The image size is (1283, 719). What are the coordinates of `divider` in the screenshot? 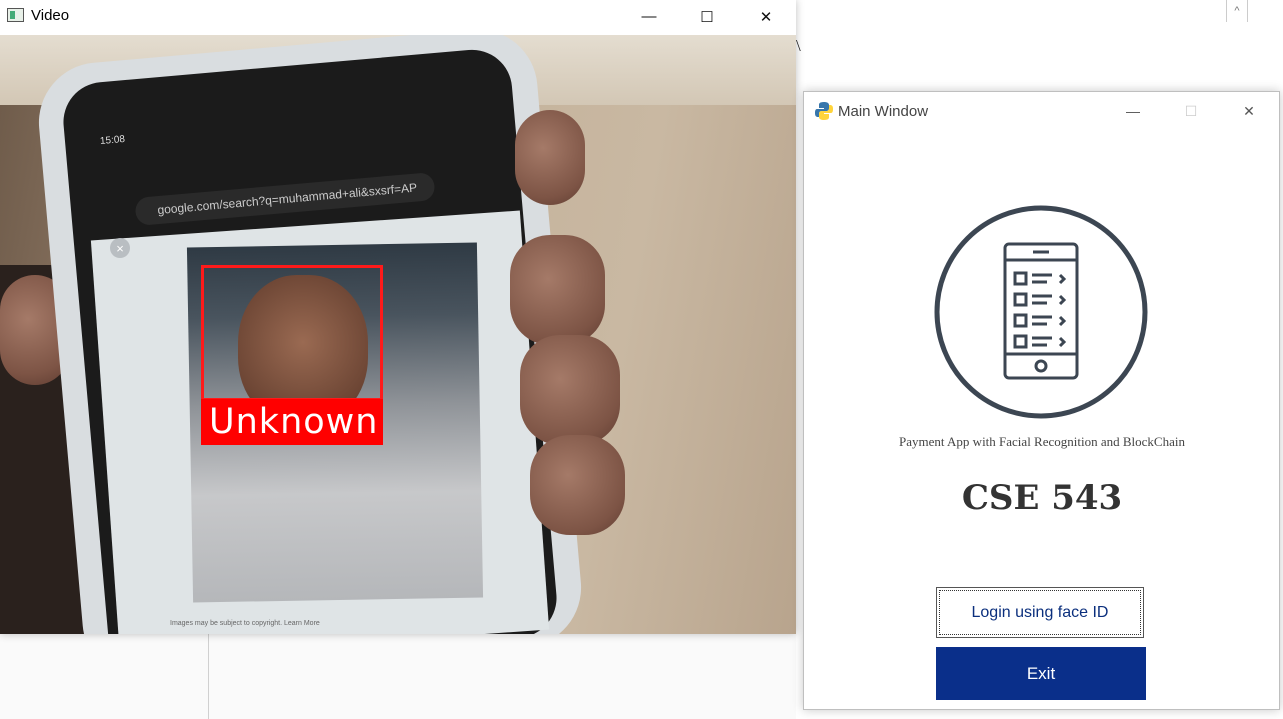 It's located at (208, 676).